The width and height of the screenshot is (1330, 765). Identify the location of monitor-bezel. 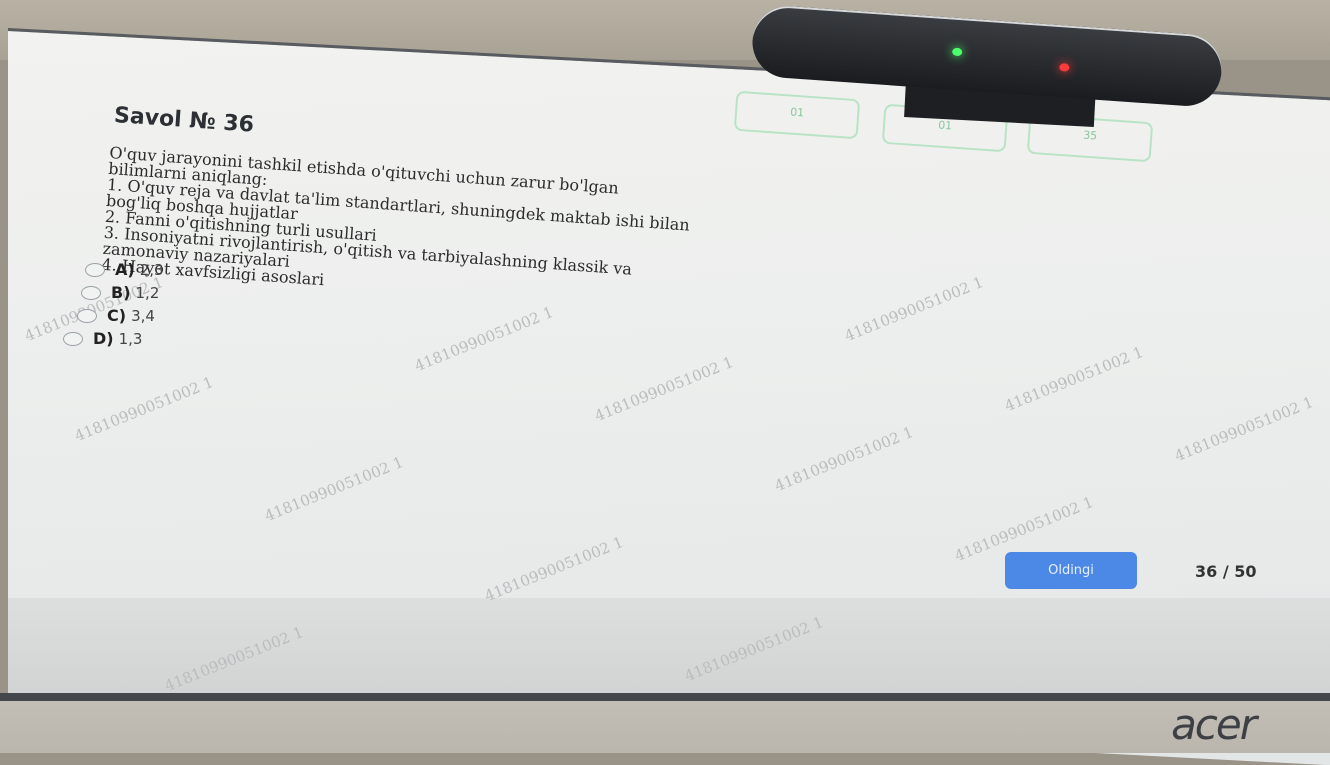
(665, 723).